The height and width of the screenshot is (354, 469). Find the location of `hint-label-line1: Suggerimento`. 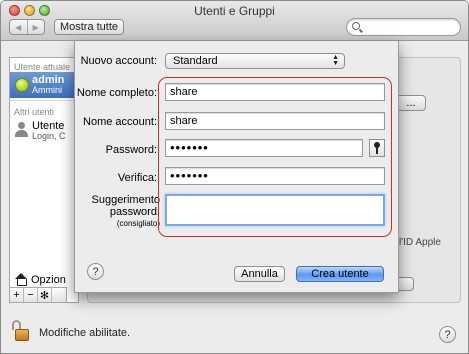

hint-label-line1: Suggerimento is located at coordinates (126, 200).